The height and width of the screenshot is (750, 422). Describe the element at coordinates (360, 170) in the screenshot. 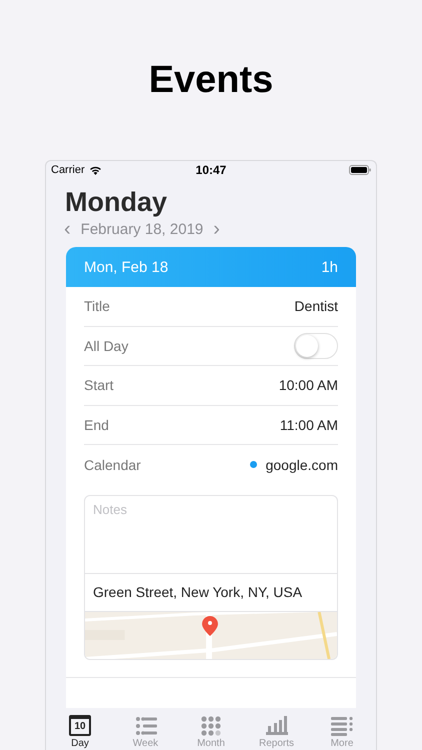

I see `battery-icon` at that location.